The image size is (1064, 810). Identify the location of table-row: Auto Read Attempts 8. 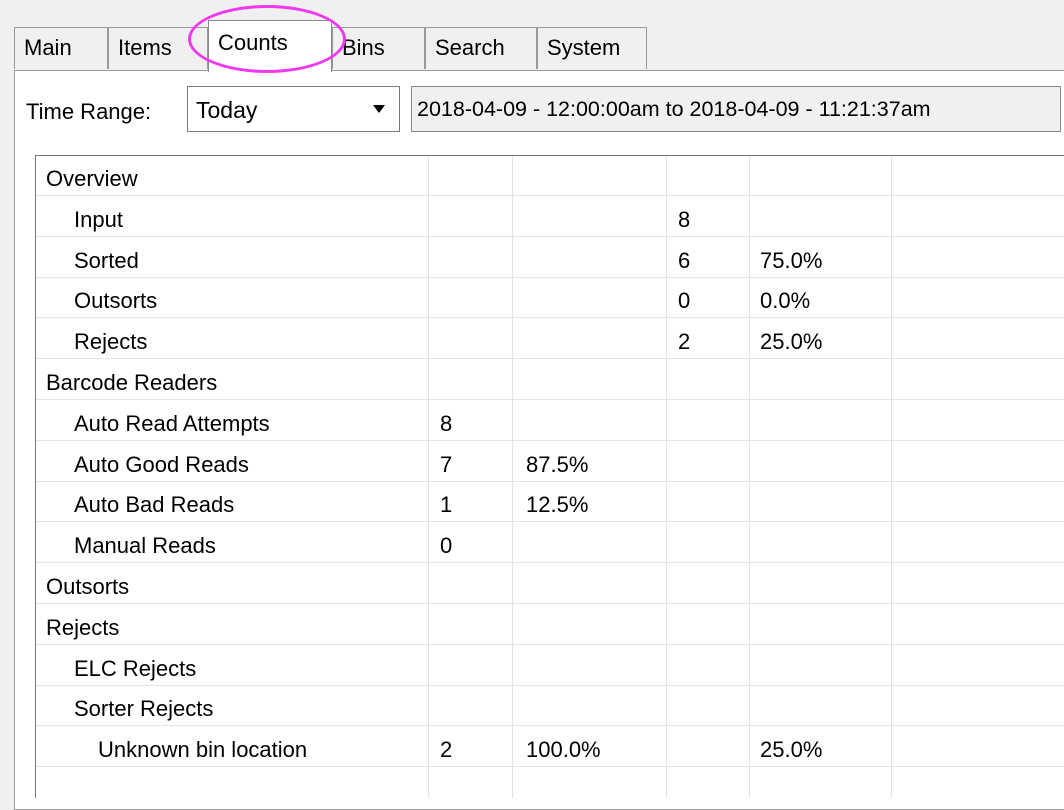
(550, 421).